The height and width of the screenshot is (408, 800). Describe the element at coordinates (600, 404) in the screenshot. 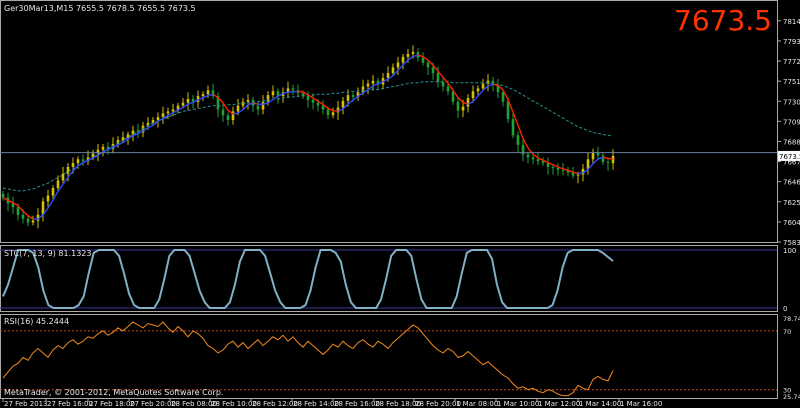

I see `x-tick-label: 1 Mar 14:00` at that location.